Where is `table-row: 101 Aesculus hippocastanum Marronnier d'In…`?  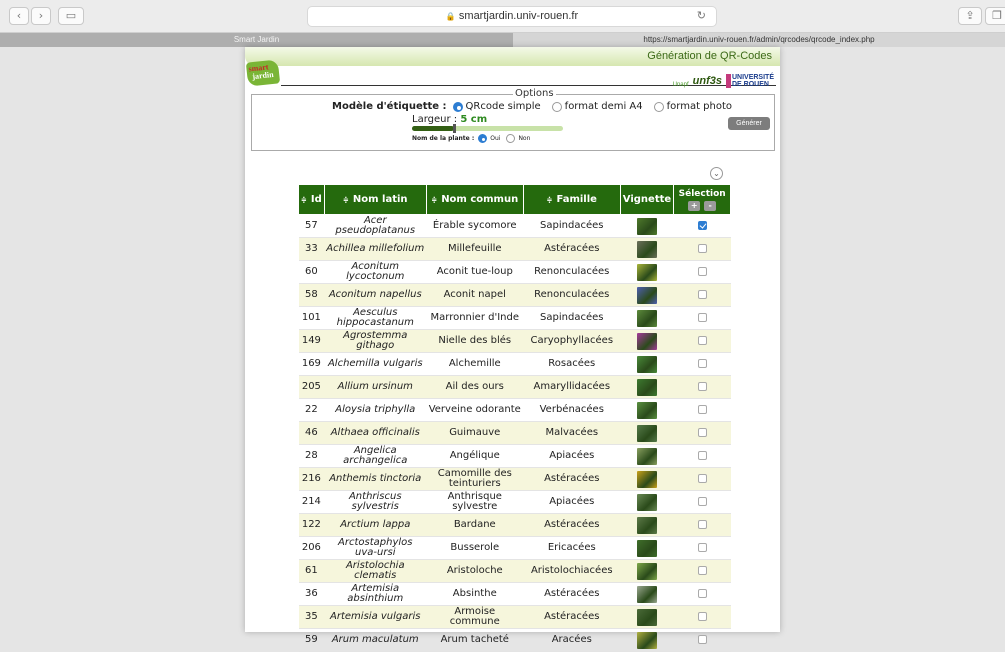 table-row: 101 Aesculus hippocastanum Marronnier d'In… is located at coordinates (514, 318).